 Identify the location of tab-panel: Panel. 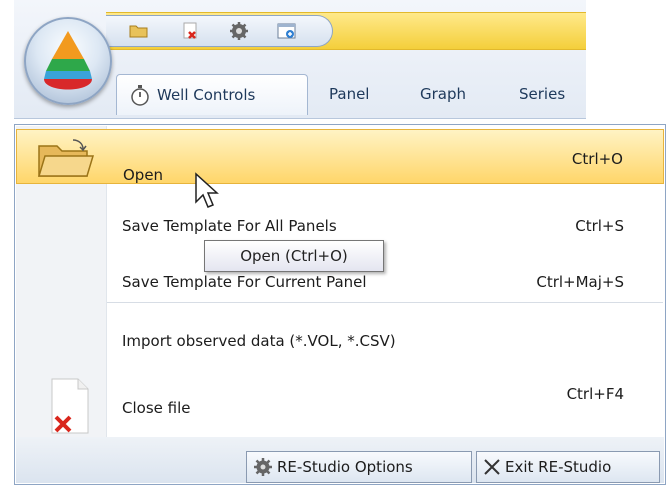
(349, 94).